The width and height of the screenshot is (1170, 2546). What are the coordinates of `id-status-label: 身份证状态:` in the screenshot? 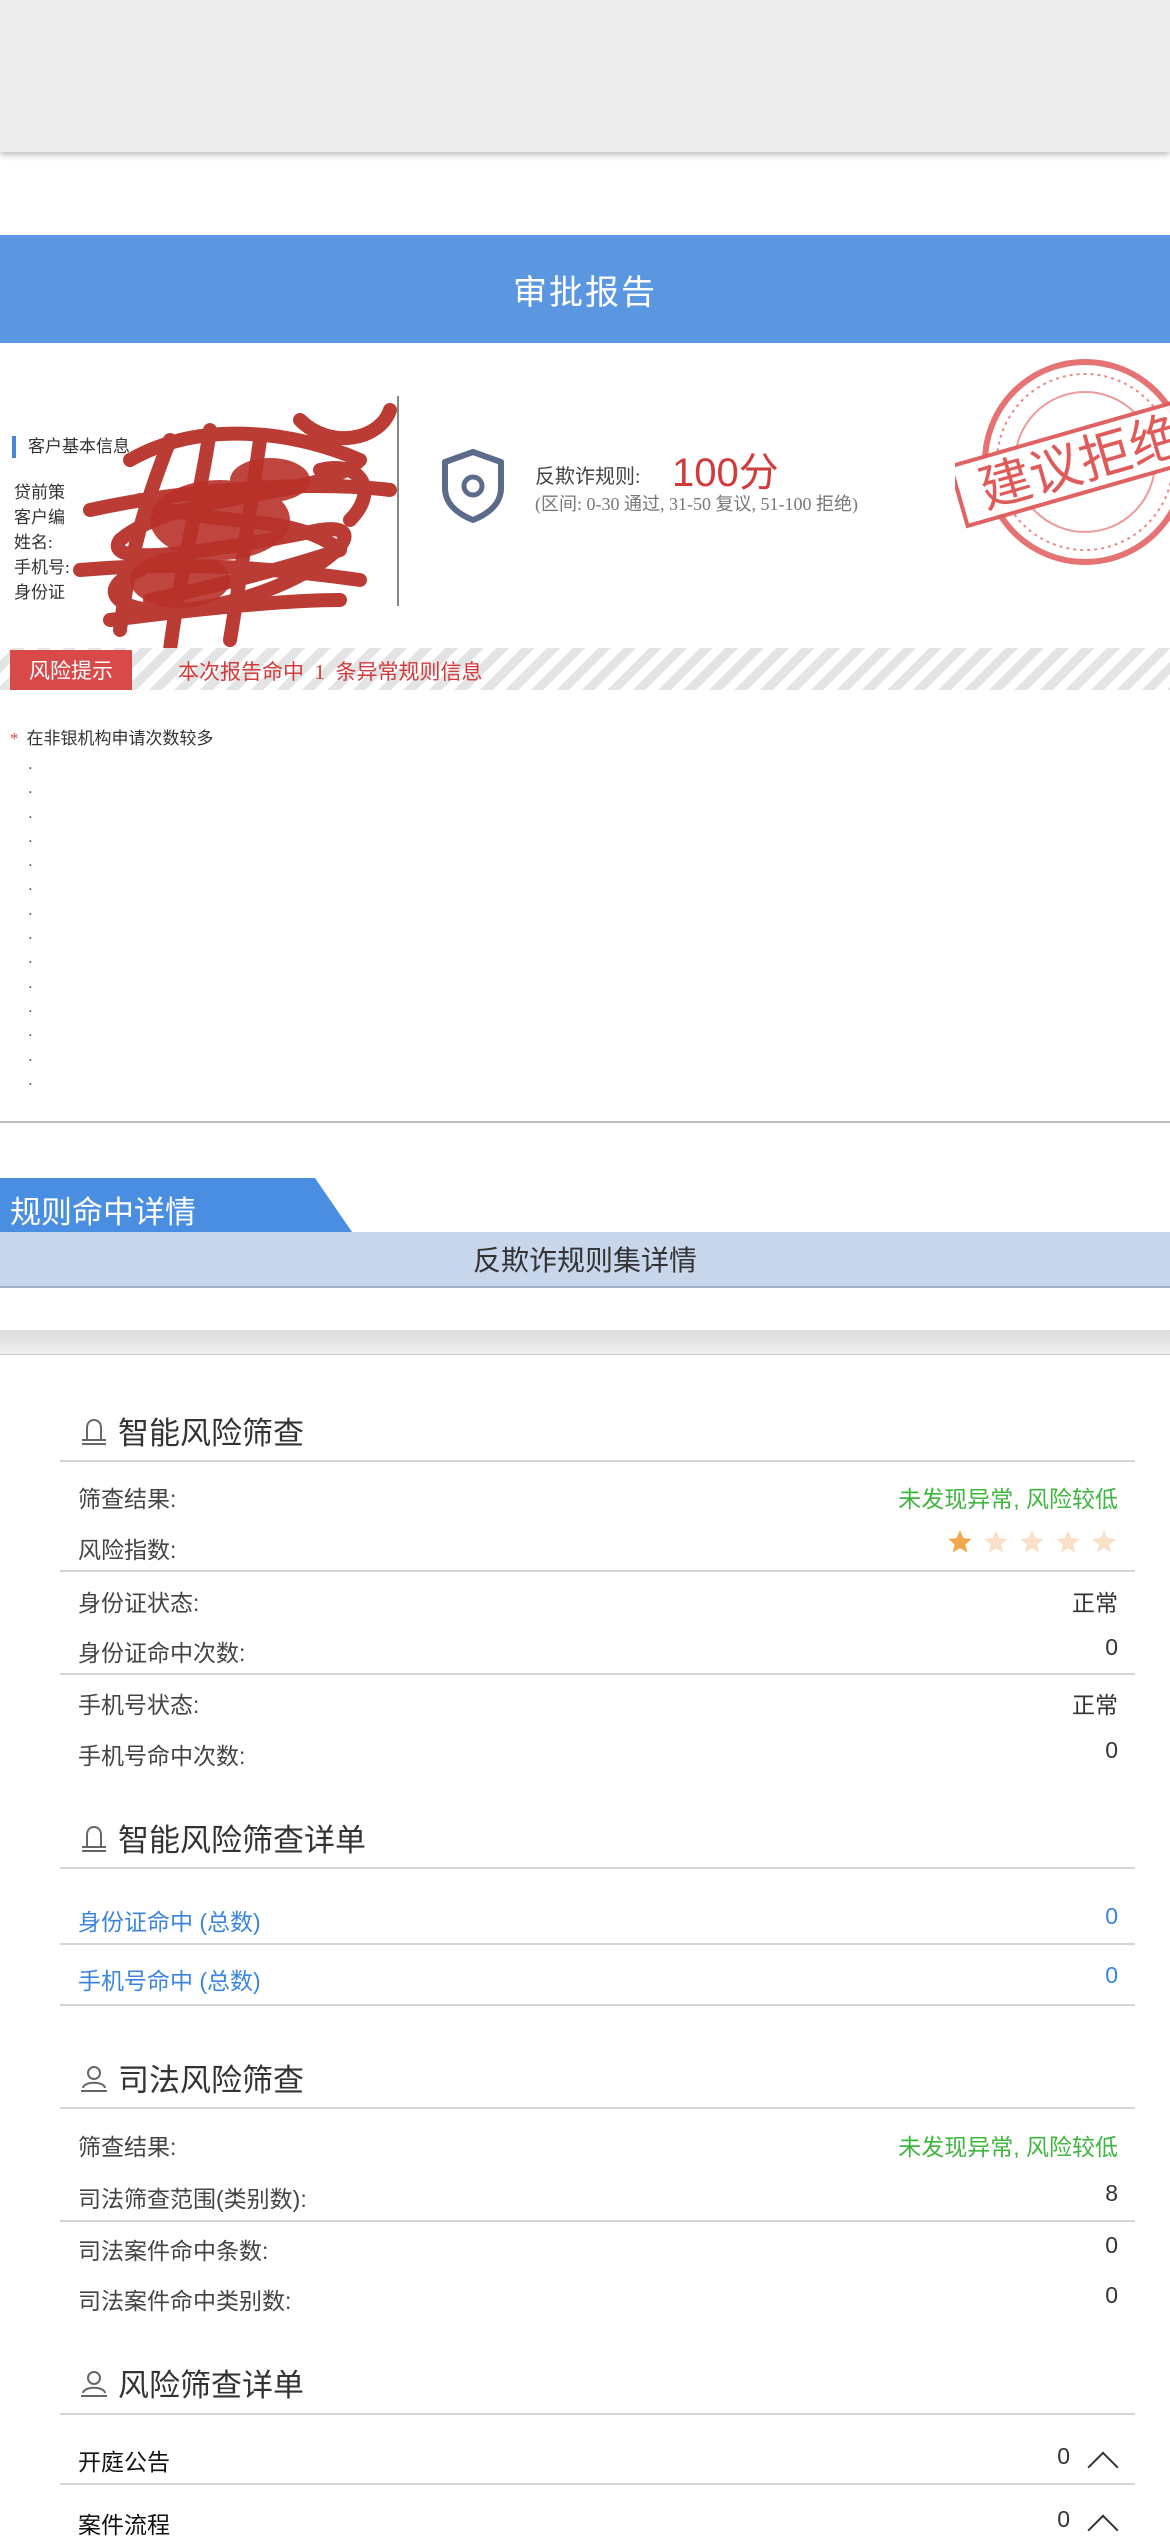 It's located at (139, 1603).